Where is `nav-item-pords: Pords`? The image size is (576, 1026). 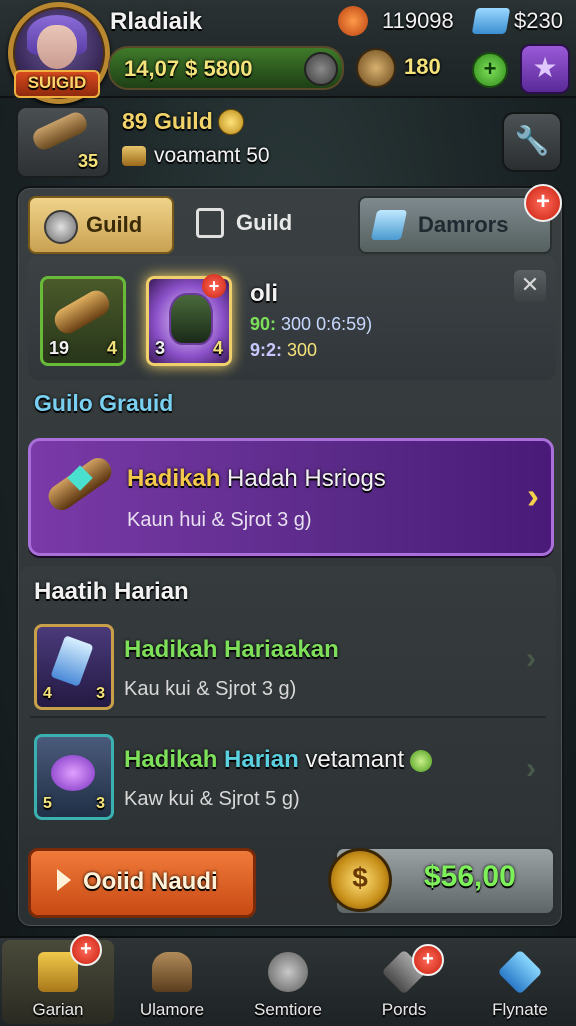 nav-item-pords: Pords is located at coordinates (404, 982).